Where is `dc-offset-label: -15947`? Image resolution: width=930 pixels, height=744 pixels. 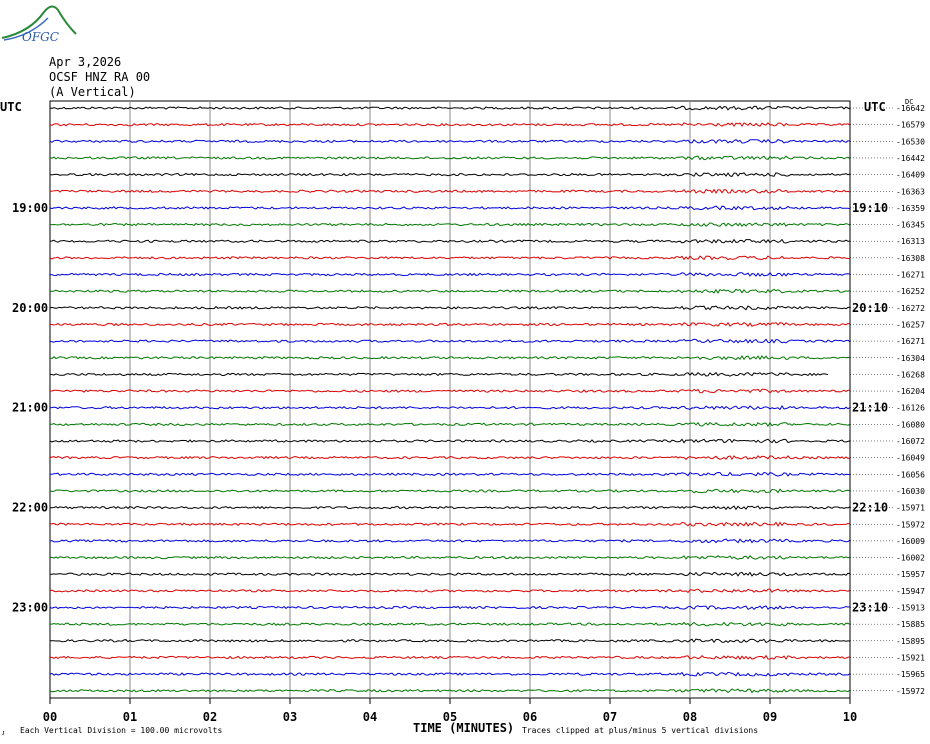 dc-offset-label: -15947 is located at coordinates (910, 591).